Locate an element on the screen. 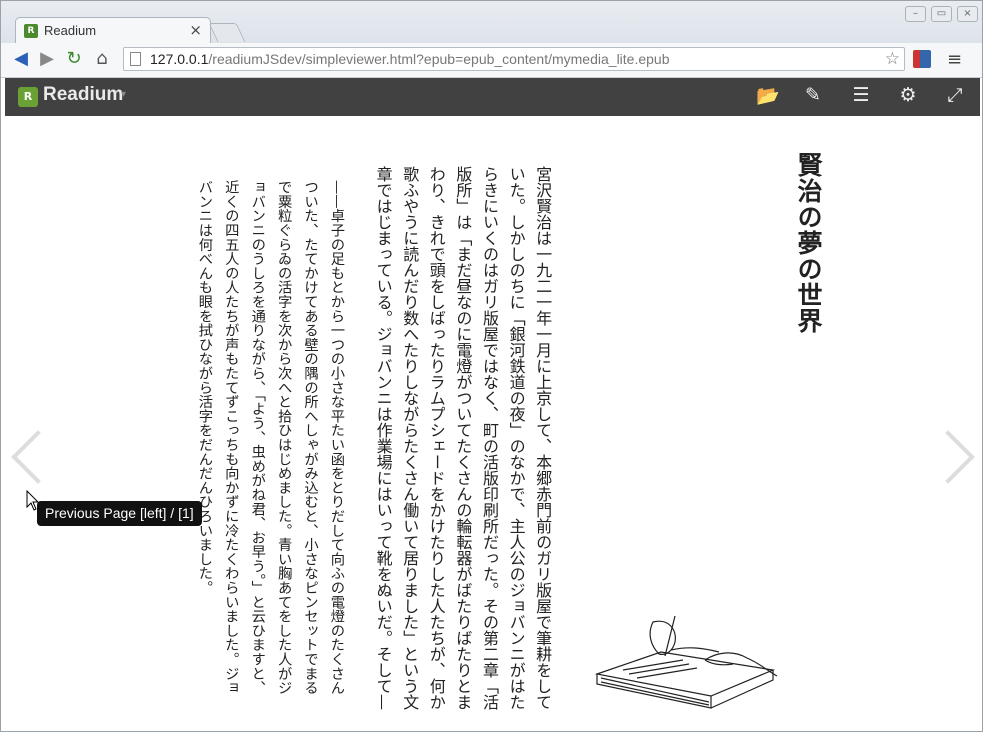 The width and height of the screenshot is (983, 732). next-page-arrow-icon is located at coordinates (948, 457).